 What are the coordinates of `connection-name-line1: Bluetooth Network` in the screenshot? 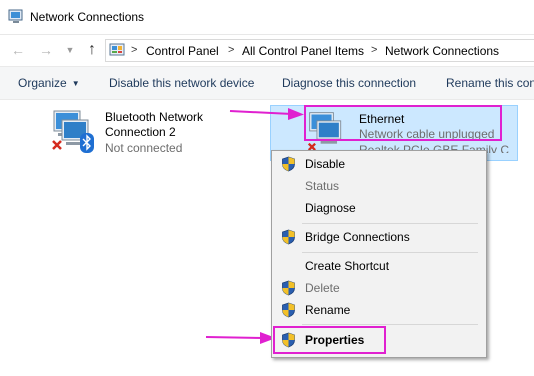 It's located at (154, 117).